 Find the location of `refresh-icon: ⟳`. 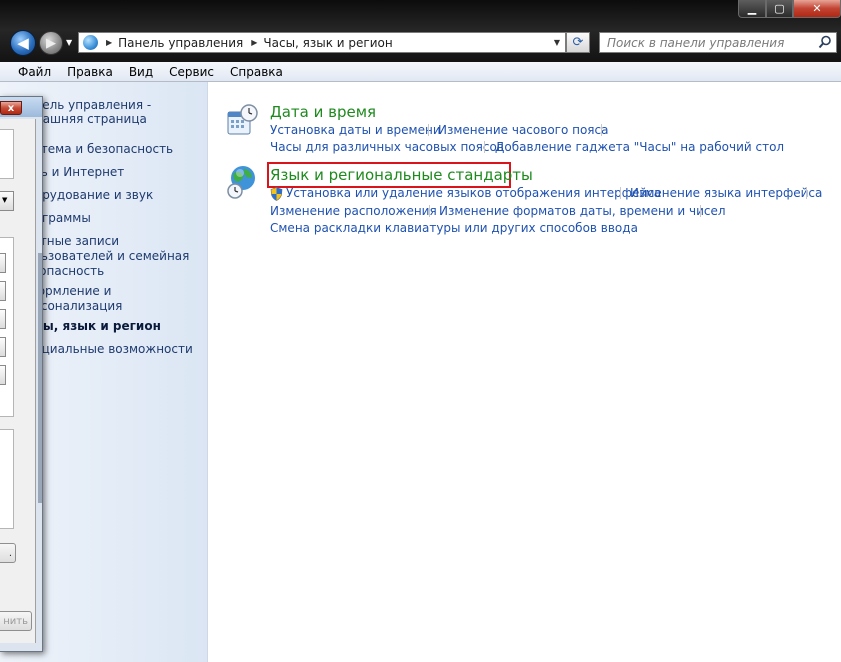

refresh-icon: ⟳ is located at coordinates (578, 42).